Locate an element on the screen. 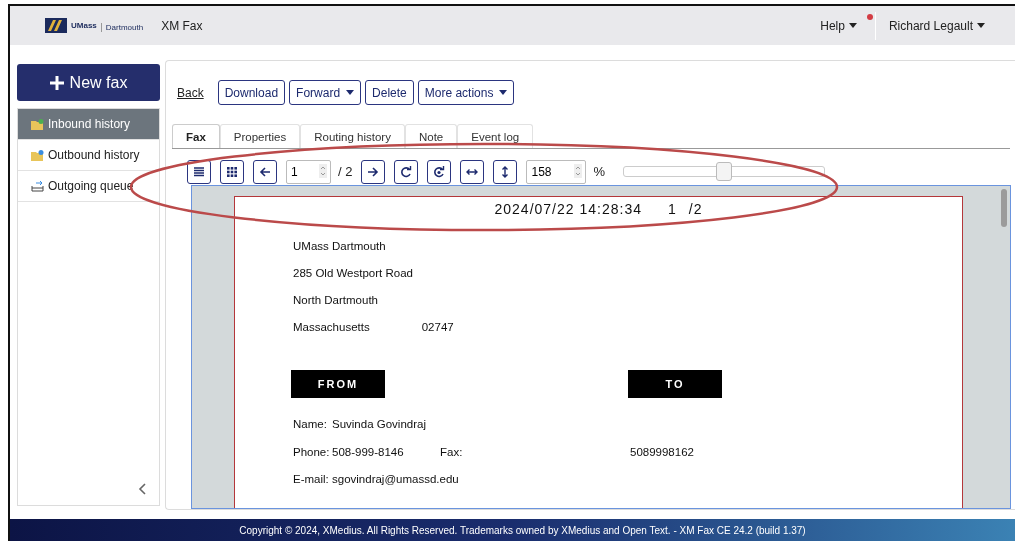 The height and width of the screenshot is (543, 1015). action-button: Download is located at coordinates (251, 93).